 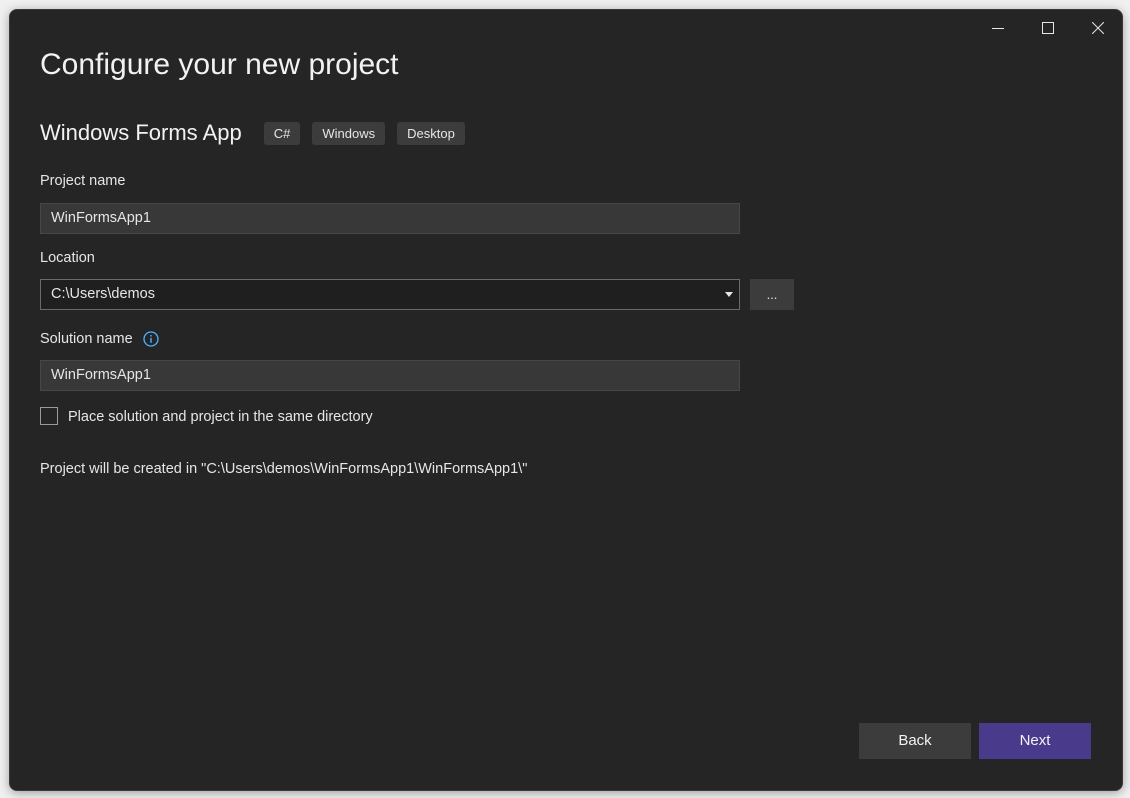 I want to click on tag-project-type: Desktop, so click(x=431, y=133).